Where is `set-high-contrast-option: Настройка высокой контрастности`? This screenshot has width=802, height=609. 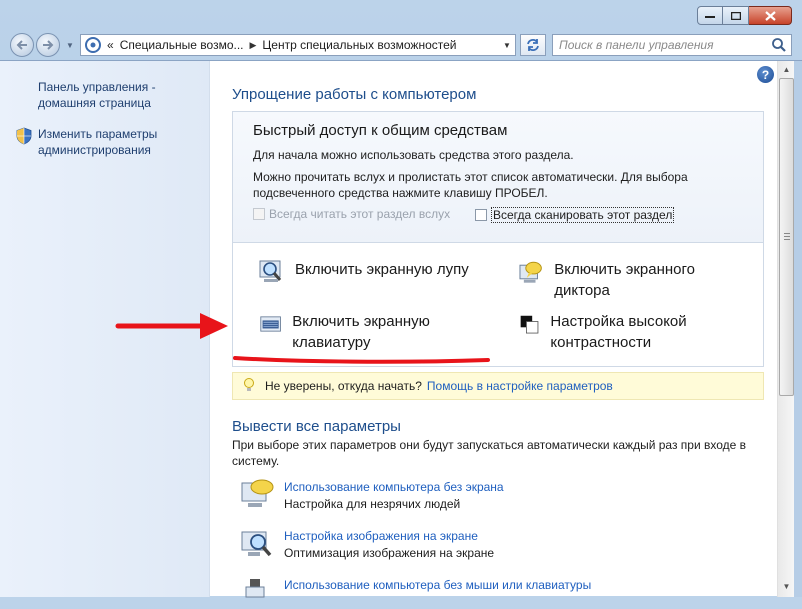
set-high-contrast-option: Настройка высокой контрастности is located at coordinates (634, 332).